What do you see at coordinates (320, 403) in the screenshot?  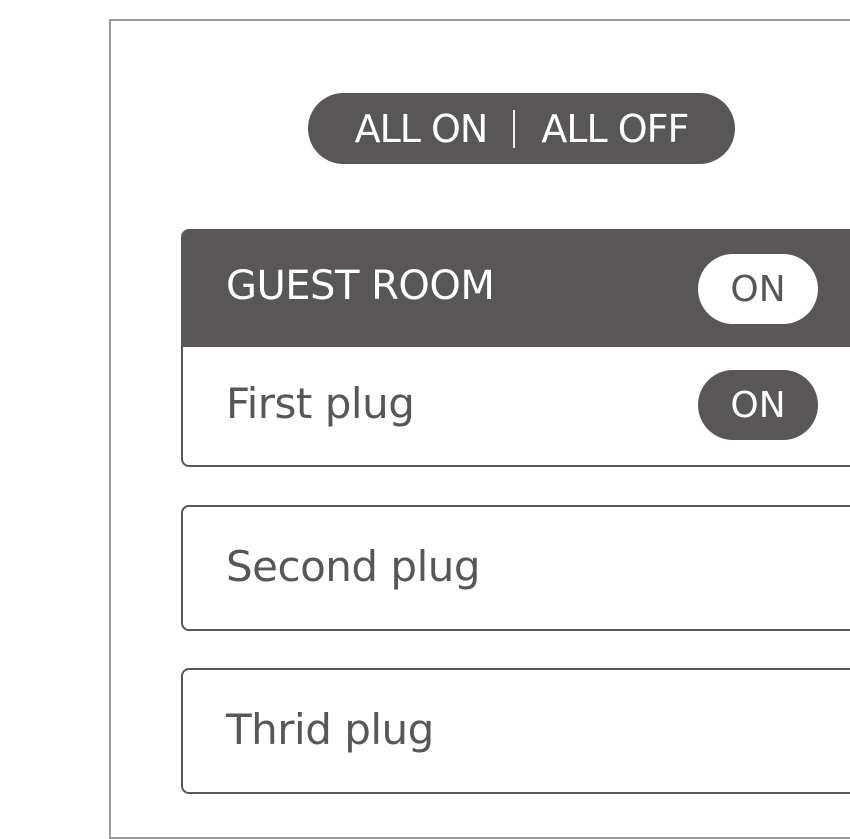 I see `plug-label: First plug` at bounding box center [320, 403].